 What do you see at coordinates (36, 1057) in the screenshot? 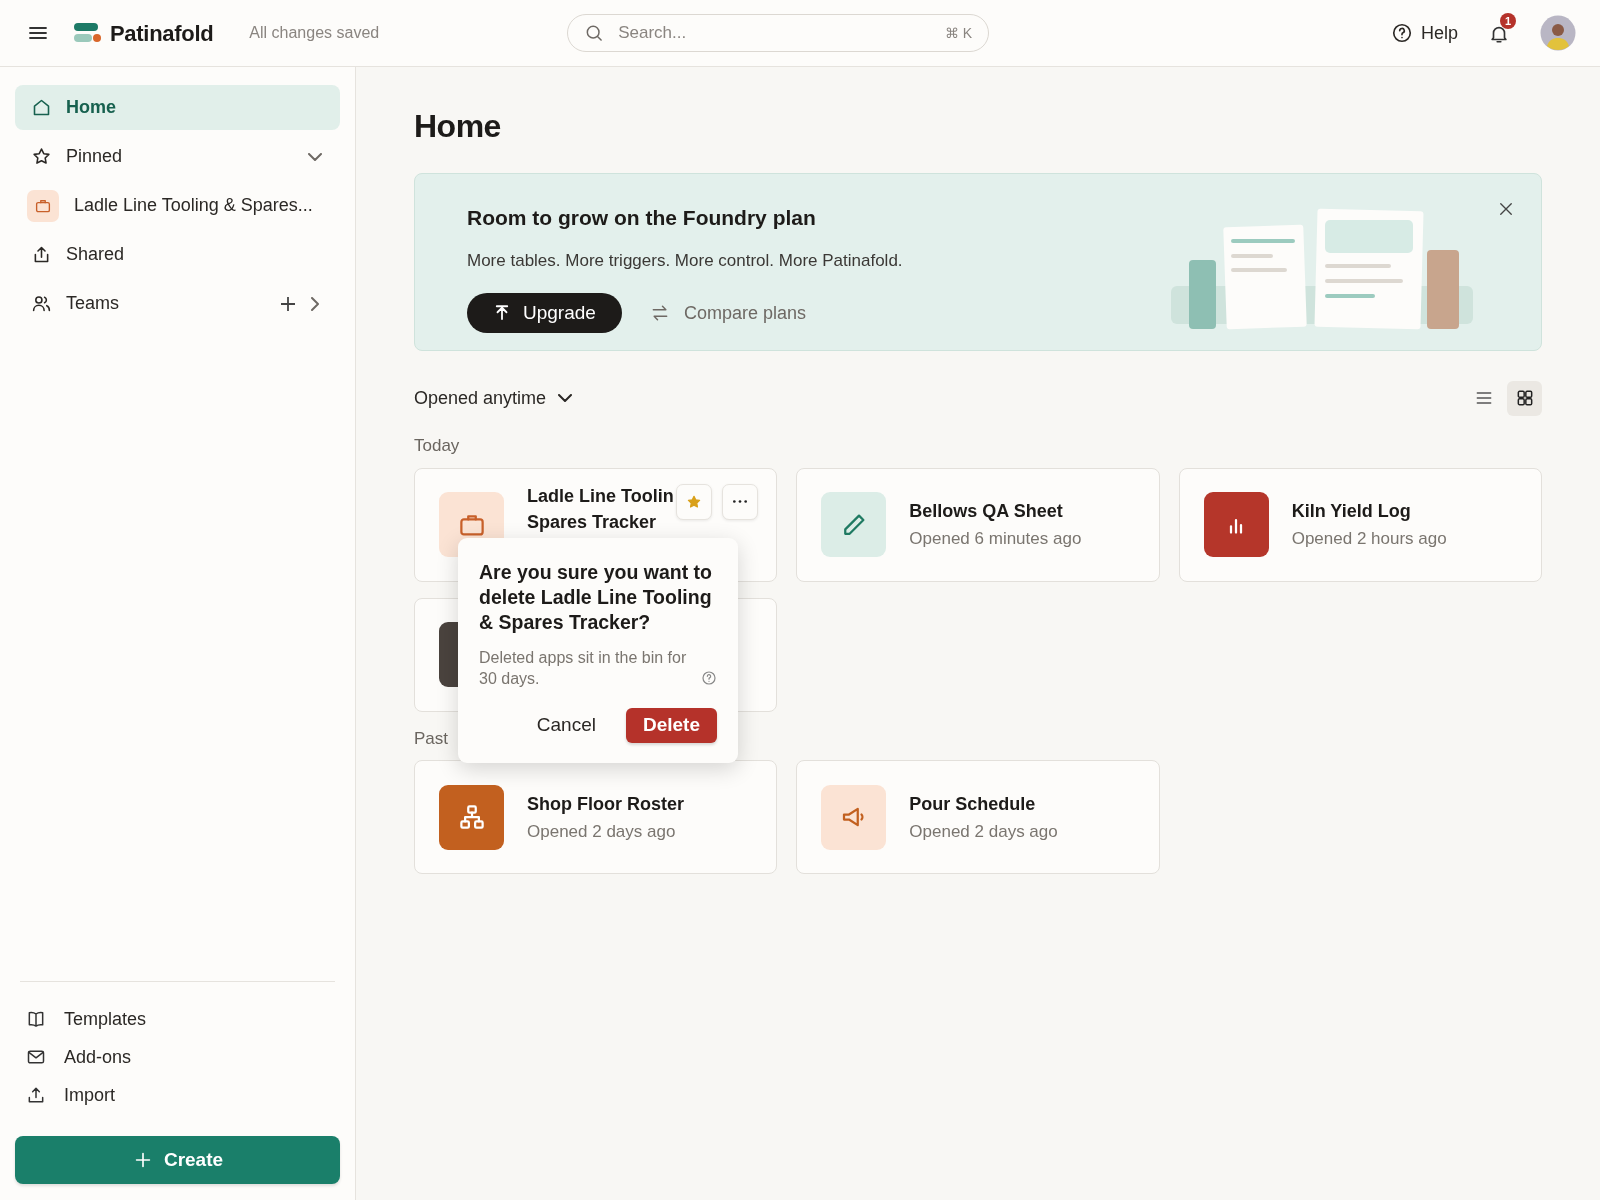
I see `envelope-icon` at bounding box center [36, 1057].